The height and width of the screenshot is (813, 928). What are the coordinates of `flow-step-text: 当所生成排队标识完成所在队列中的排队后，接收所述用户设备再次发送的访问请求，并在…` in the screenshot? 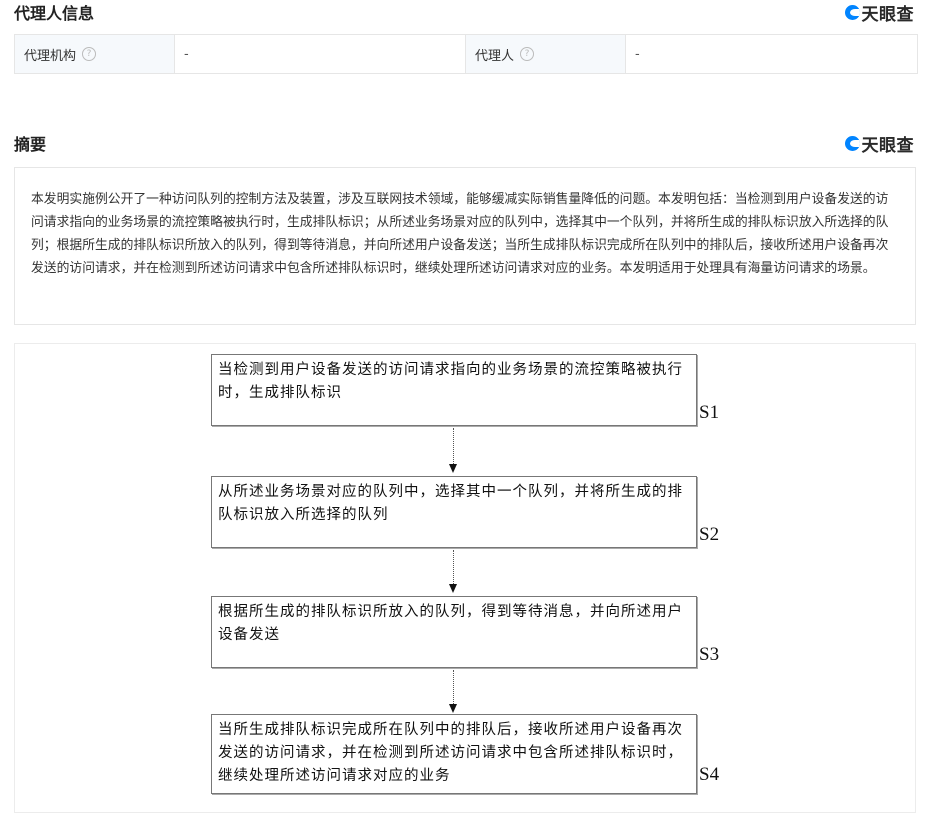 It's located at (450, 753).